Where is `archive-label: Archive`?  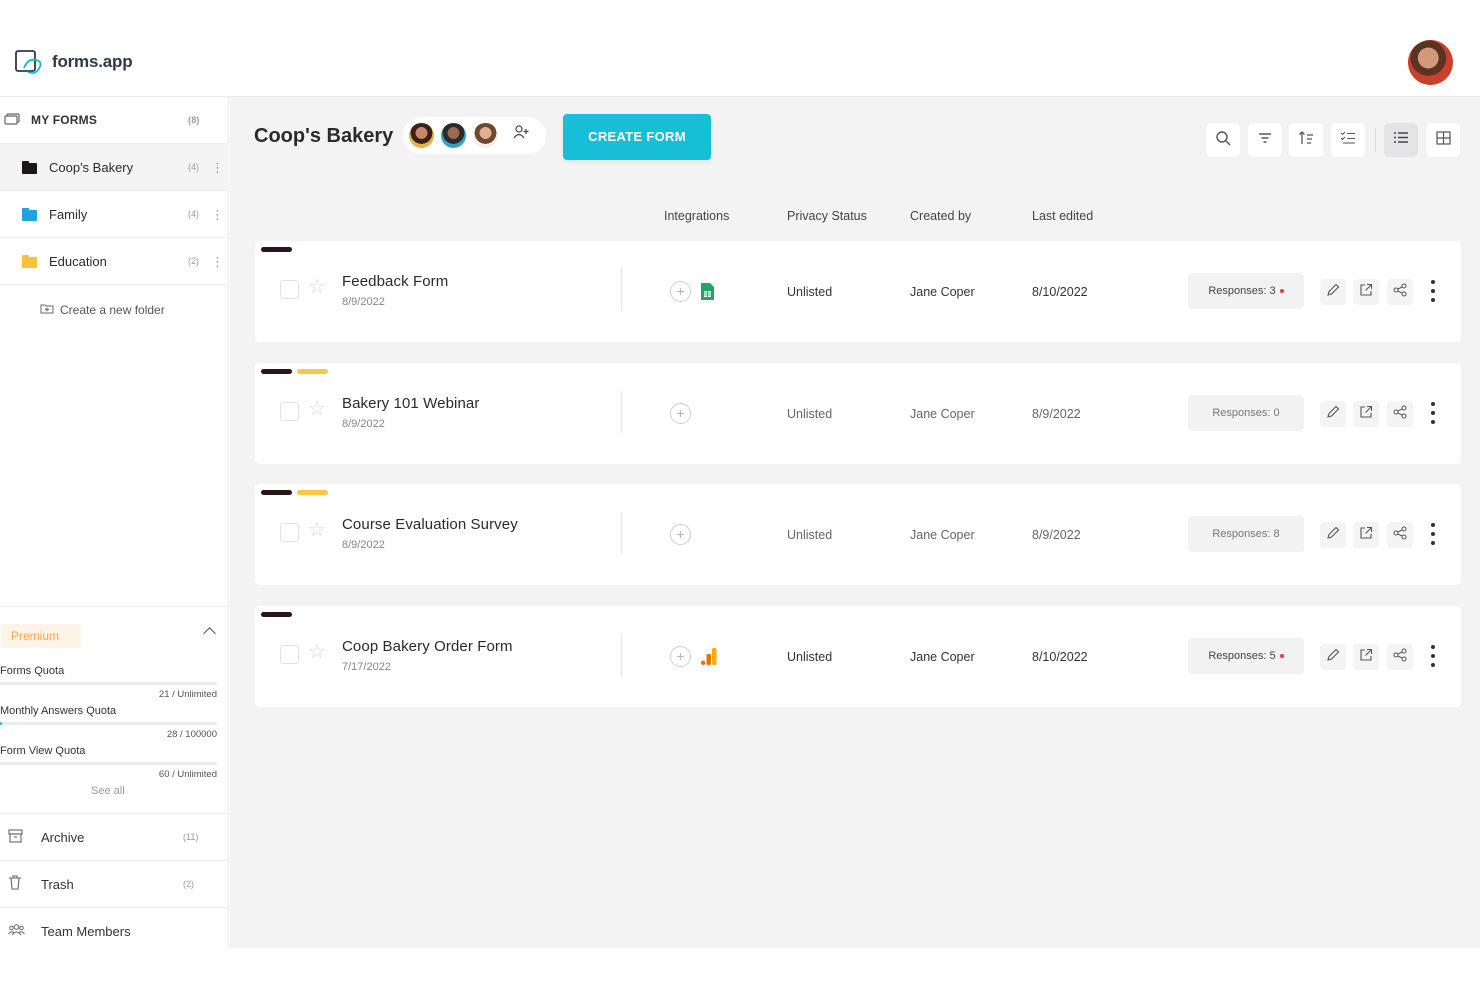 archive-label: Archive is located at coordinates (63, 837).